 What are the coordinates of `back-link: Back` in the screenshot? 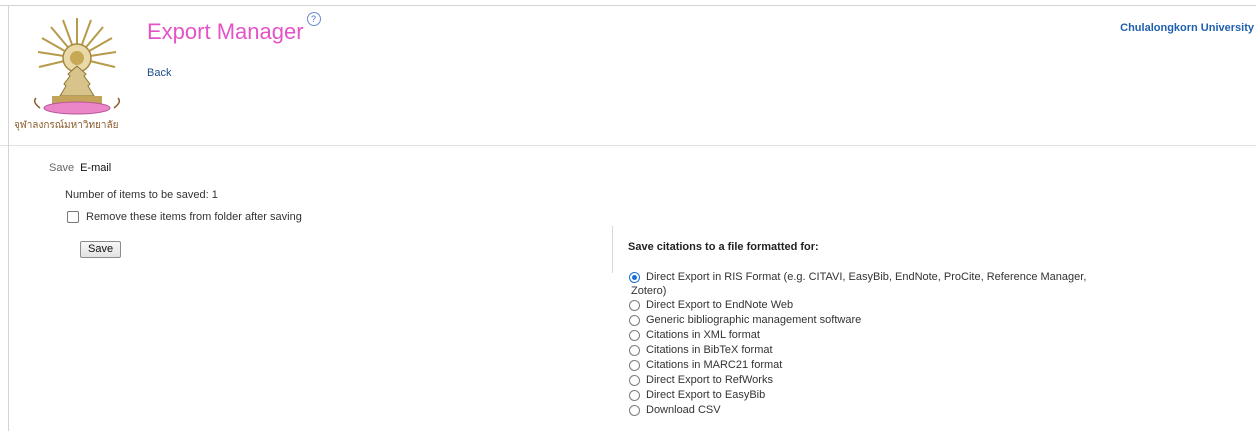 It's located at (159, 73).